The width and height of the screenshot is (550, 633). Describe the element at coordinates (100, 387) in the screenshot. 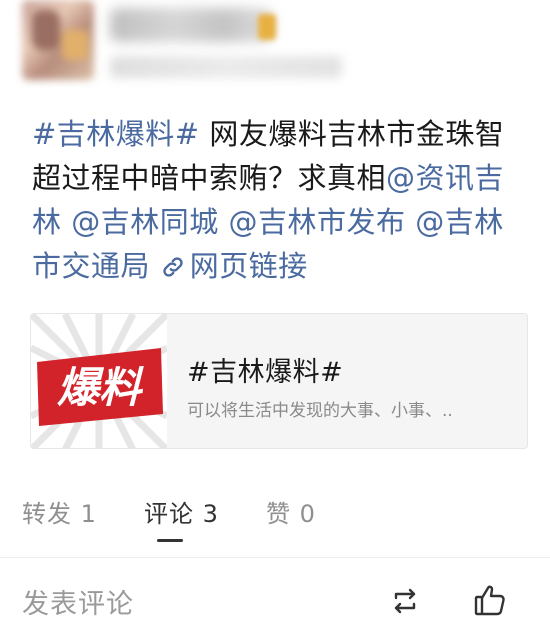

I see `thumbnail-text: 爆料` at that location.